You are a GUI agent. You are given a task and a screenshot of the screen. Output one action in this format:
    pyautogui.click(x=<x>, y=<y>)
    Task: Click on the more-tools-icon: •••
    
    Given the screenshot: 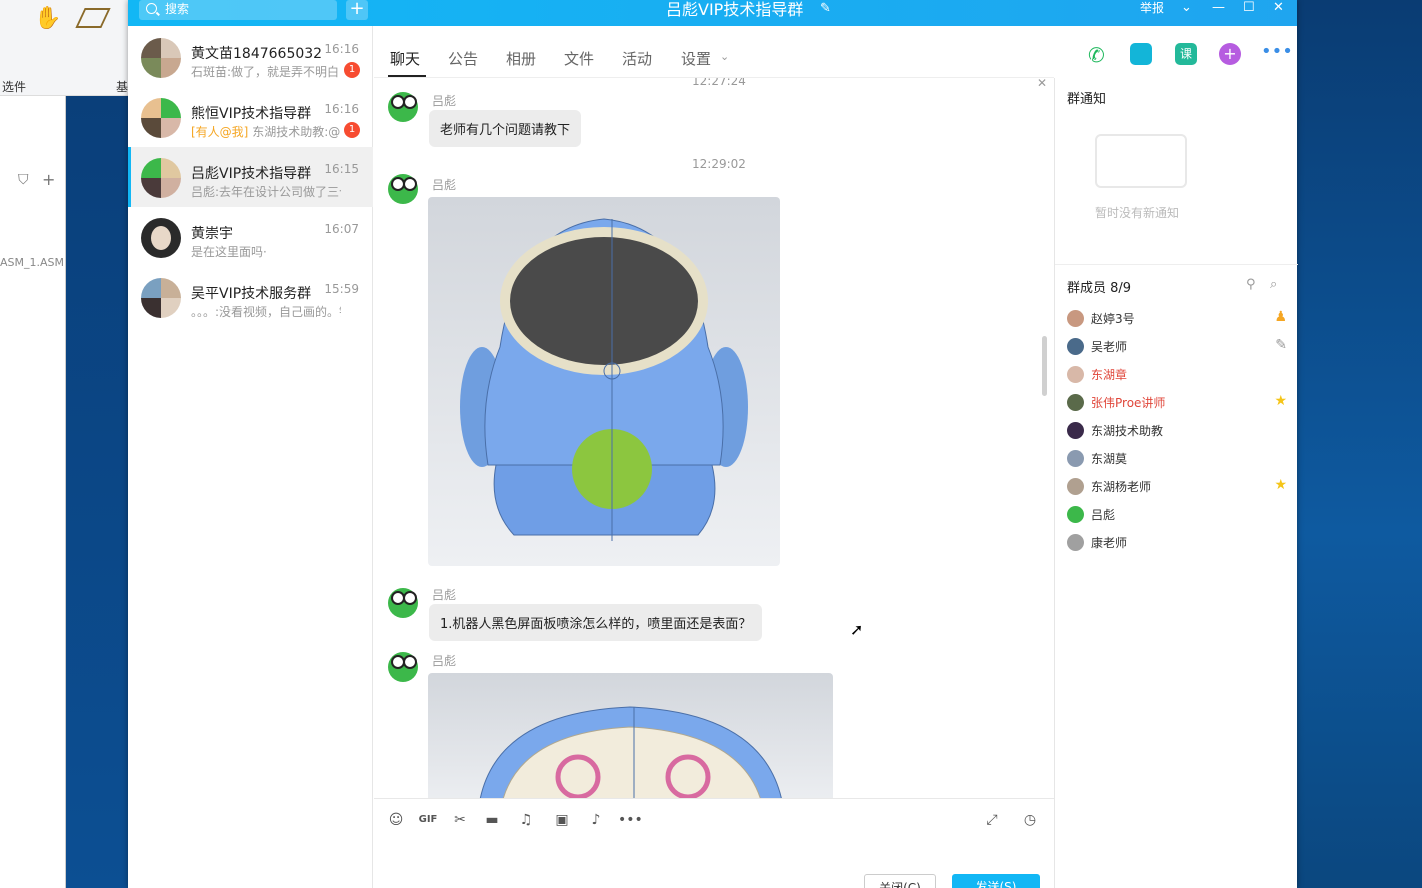 What is the action you would take?
    pyautogui.click(x=630, y=820)
    